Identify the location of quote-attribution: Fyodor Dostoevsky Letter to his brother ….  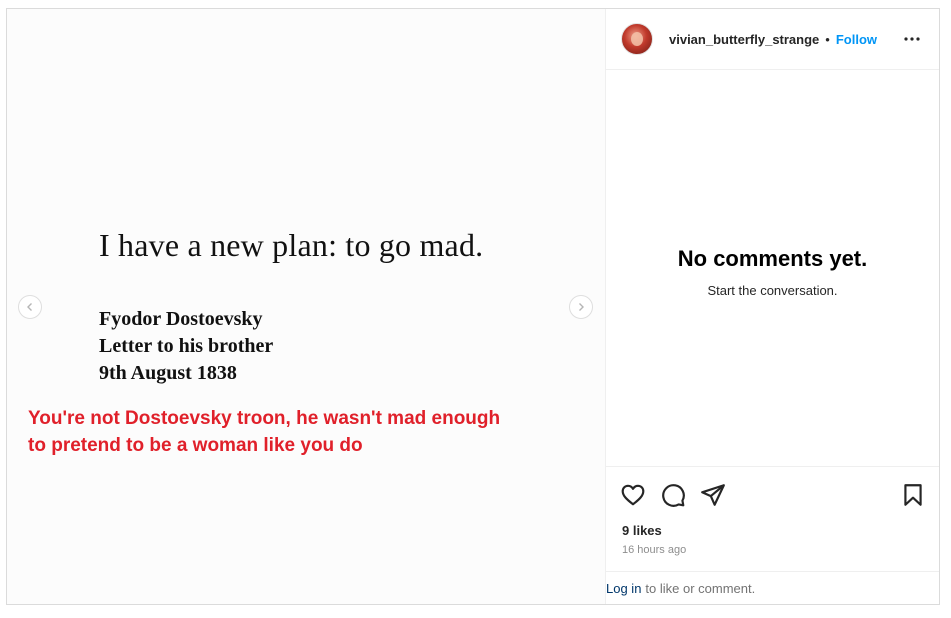
(186, 346).